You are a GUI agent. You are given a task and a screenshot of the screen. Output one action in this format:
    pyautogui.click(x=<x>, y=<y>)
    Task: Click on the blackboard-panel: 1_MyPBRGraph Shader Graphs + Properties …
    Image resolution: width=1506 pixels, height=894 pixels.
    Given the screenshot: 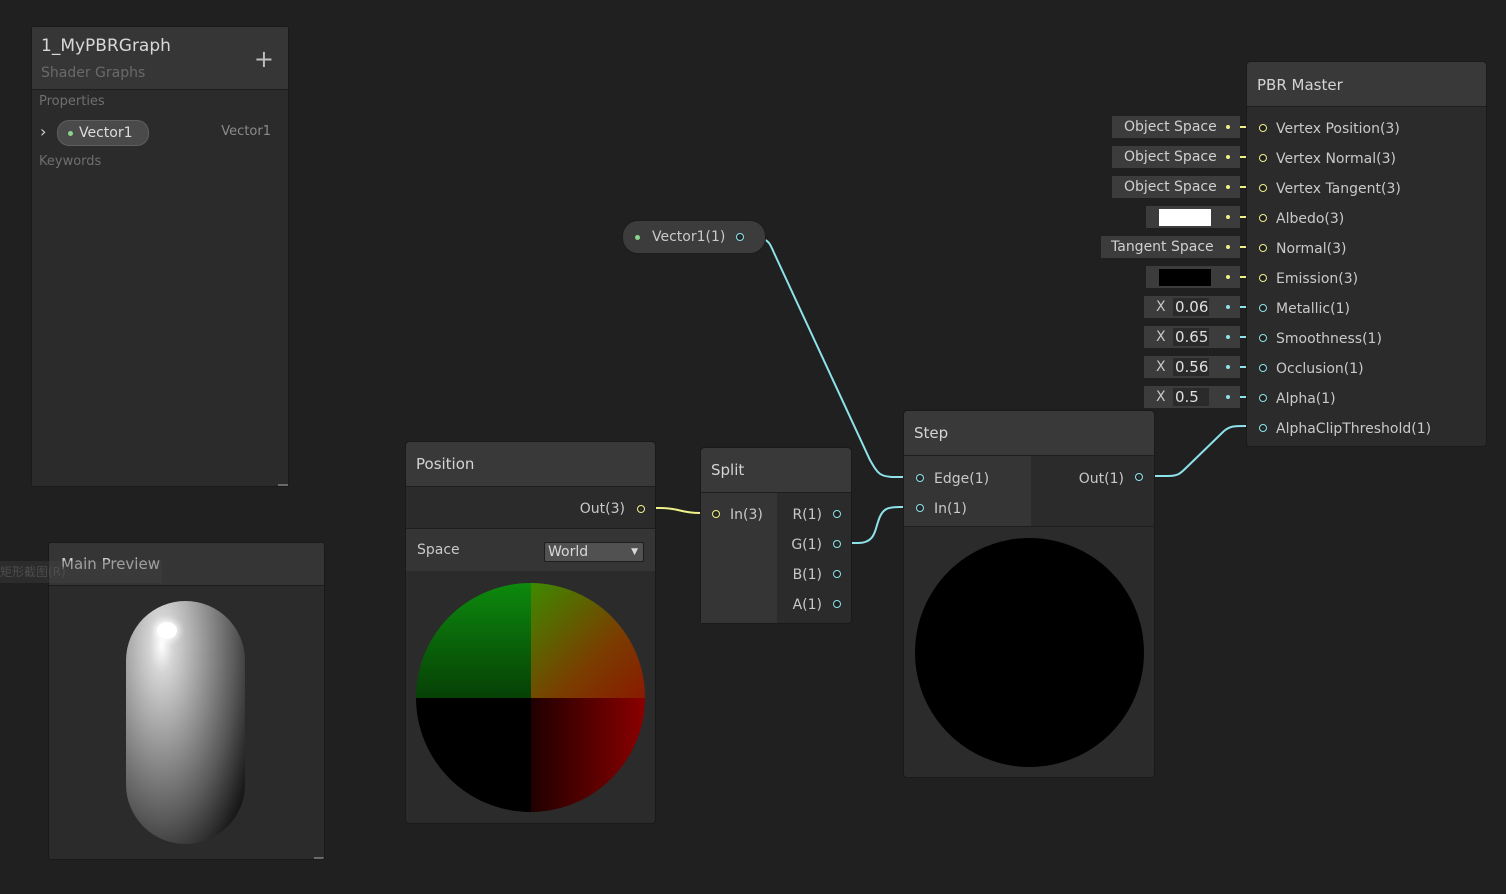 What is the action you would take?
    pyautogui.click(x=160, y=256)
    